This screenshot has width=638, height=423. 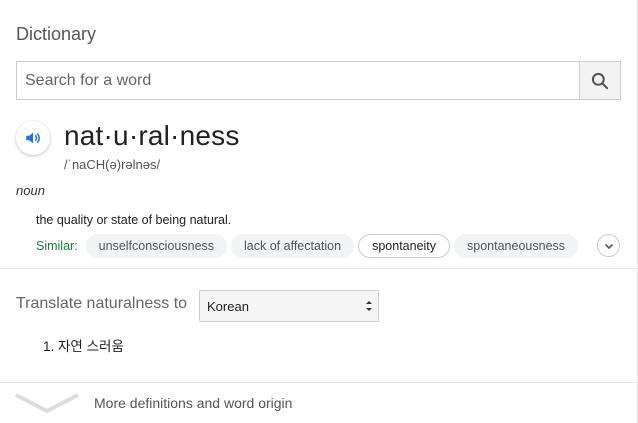 I want to click on search-box, so click(x=318, y=80).